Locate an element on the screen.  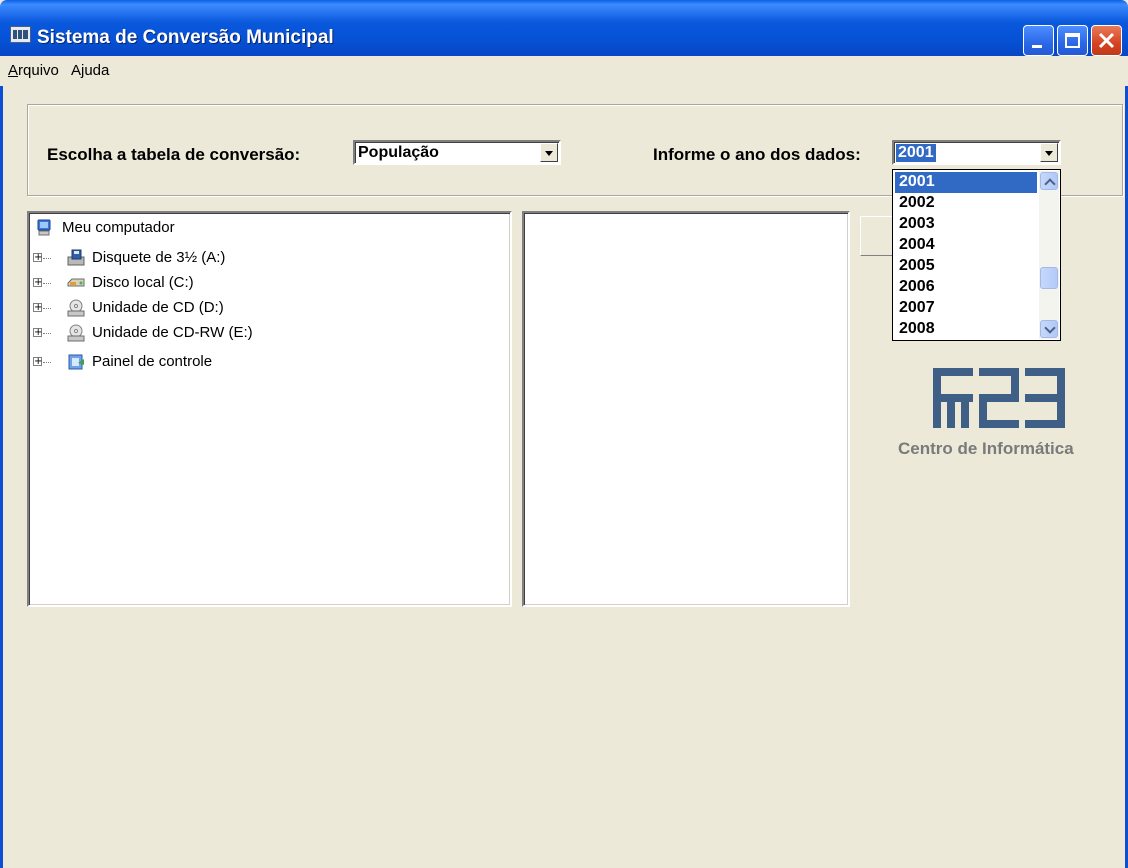
tree-item-label: Meu computador is located at coordinates (118, 227).